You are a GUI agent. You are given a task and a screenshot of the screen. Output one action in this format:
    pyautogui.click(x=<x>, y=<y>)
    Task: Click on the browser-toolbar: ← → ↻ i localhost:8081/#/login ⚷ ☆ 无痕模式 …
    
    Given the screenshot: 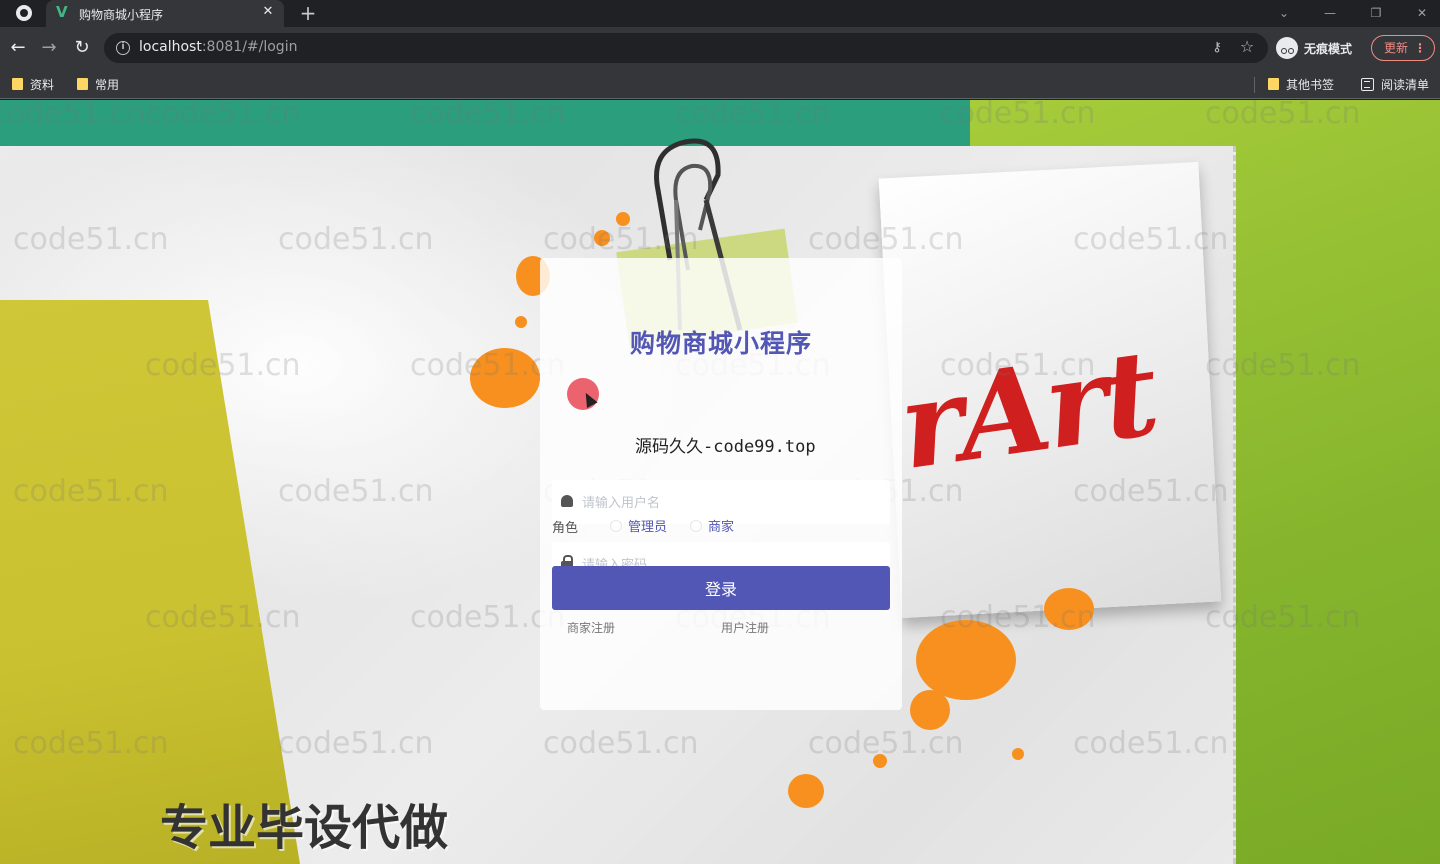 What is the action you would take?
    pyautogui.click(x=720, y=48)
    